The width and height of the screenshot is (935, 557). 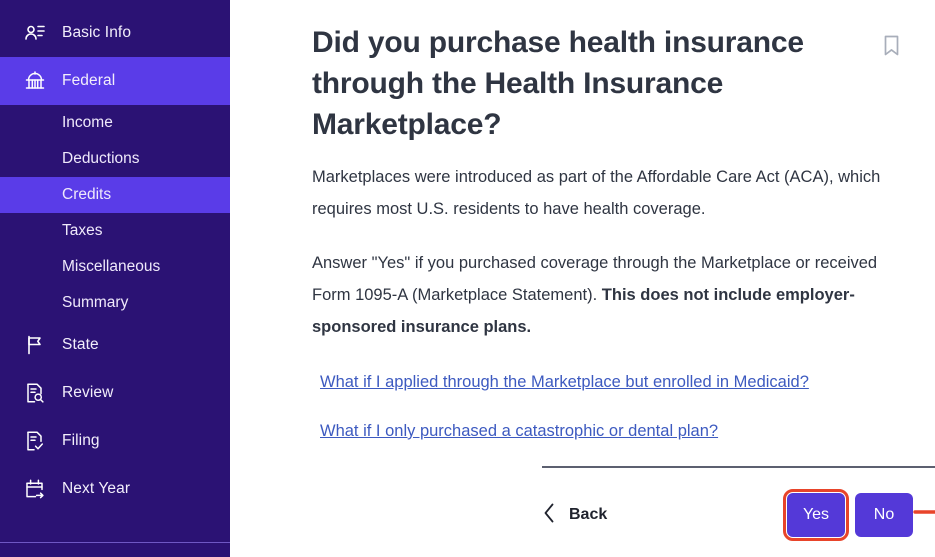 I want to click on sidebar-subitem-label: Income, so click(x=87, y=122).